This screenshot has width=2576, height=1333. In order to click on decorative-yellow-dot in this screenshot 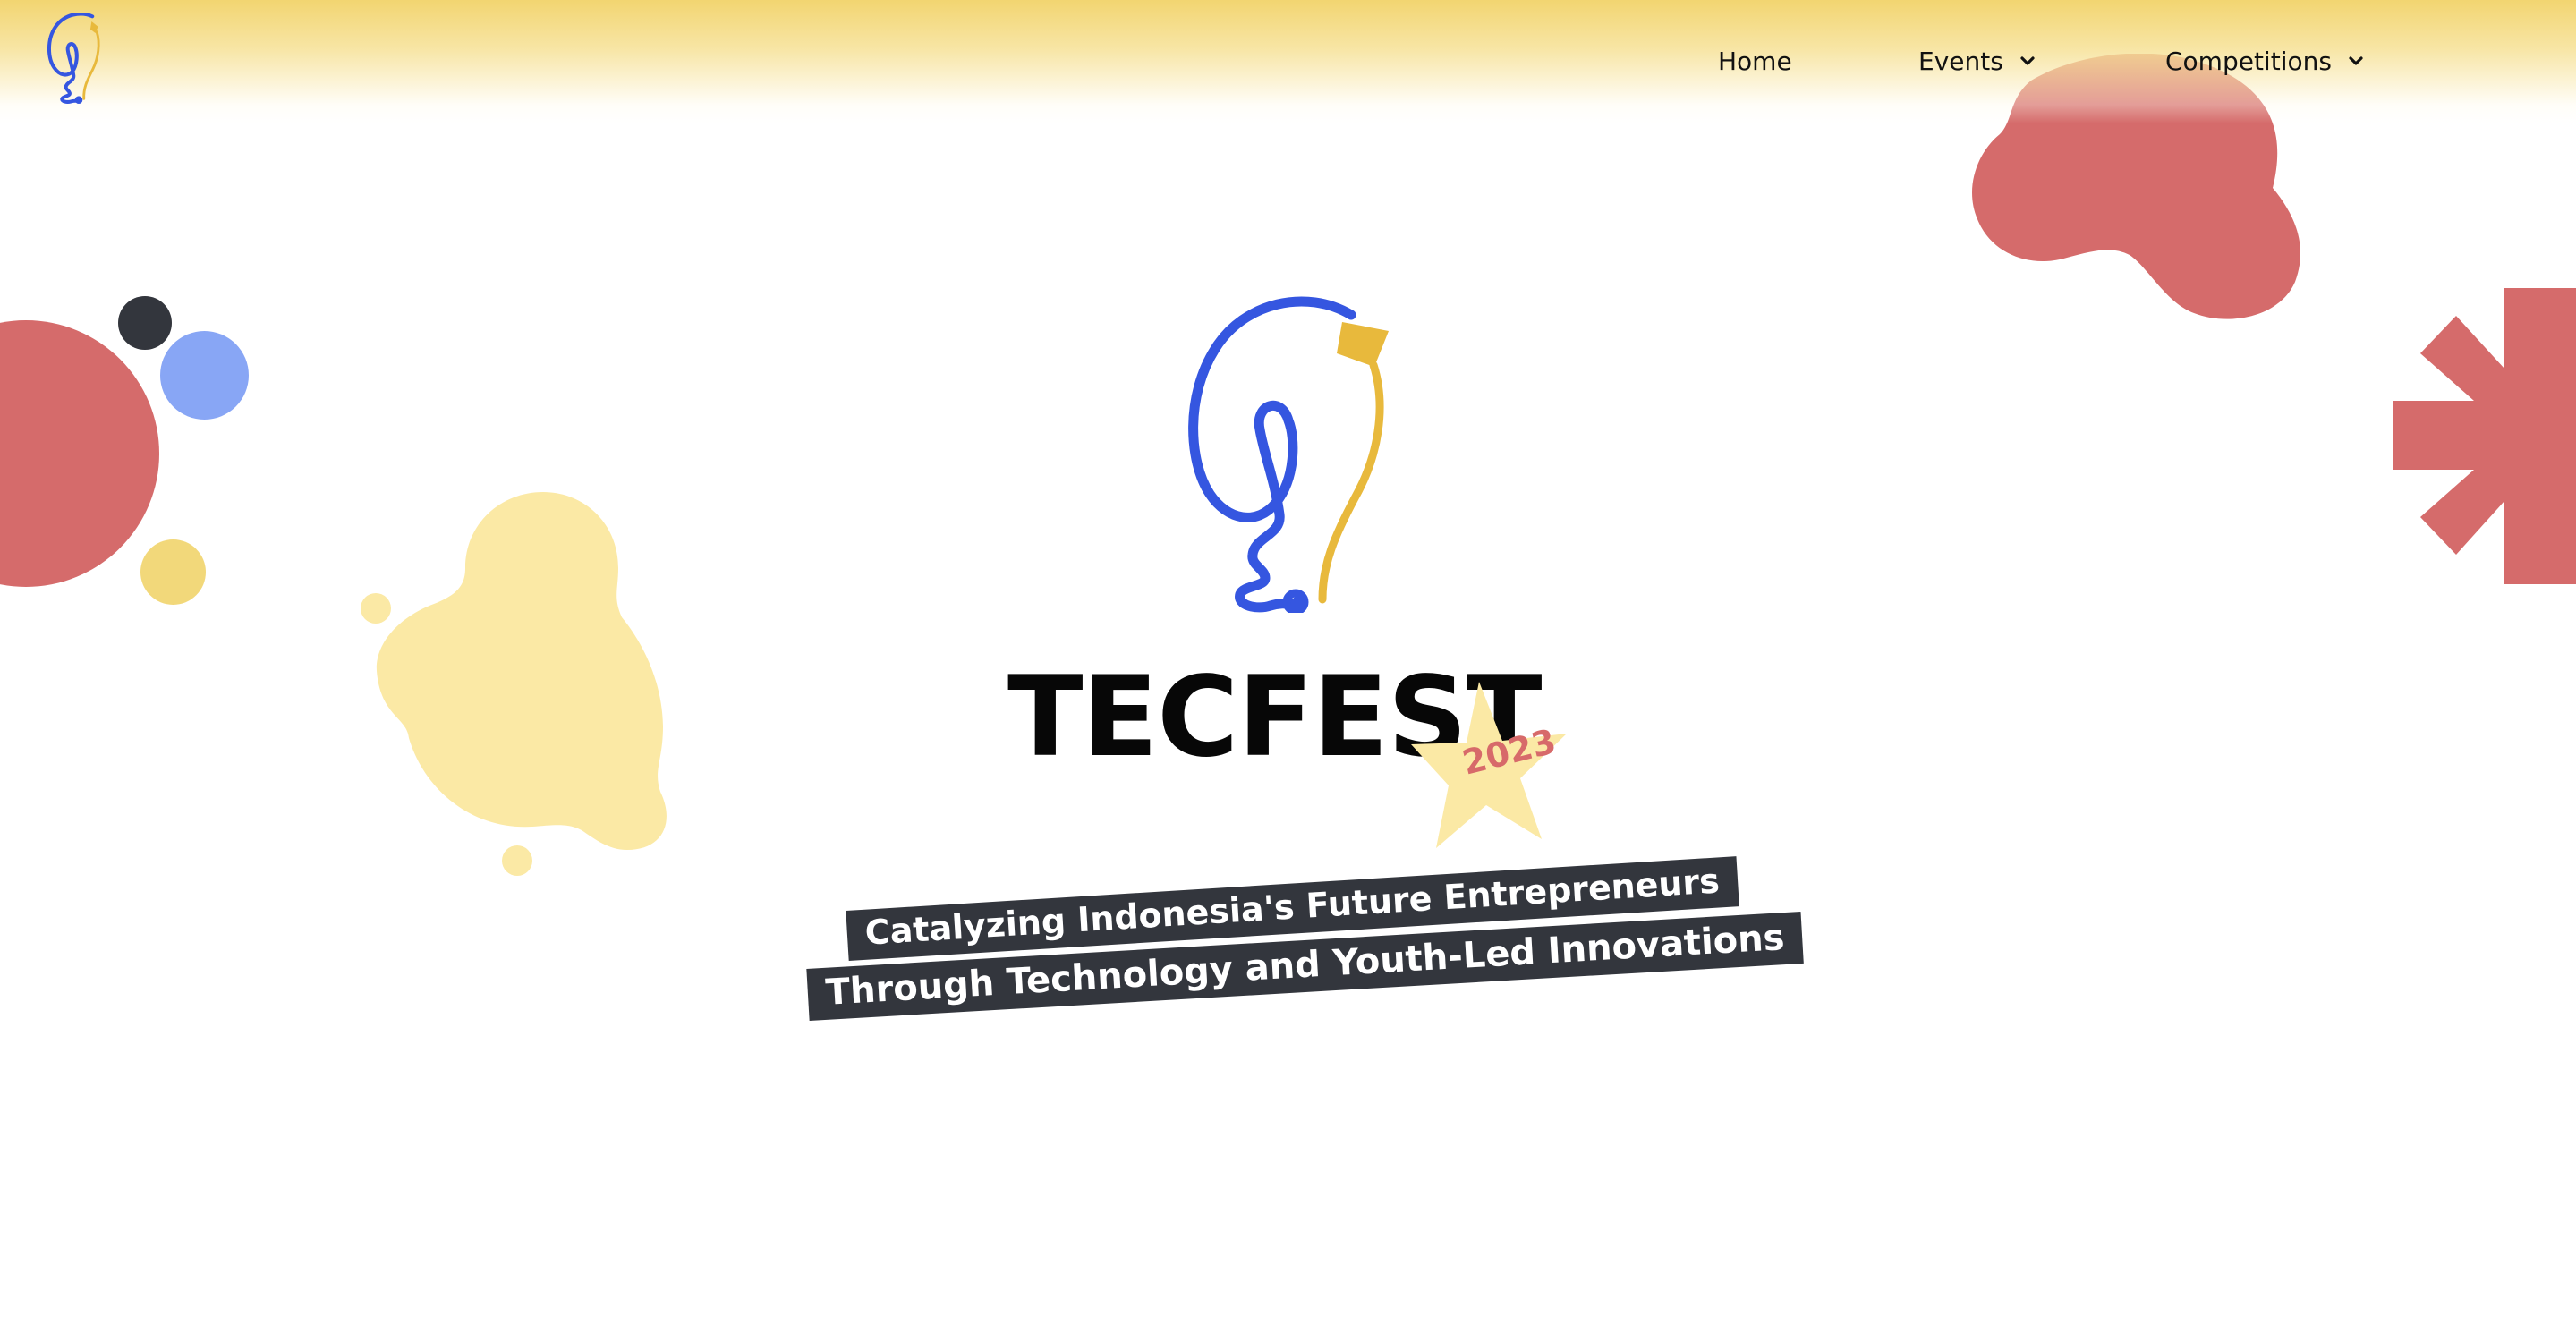, I will do `click(173, 572)`.